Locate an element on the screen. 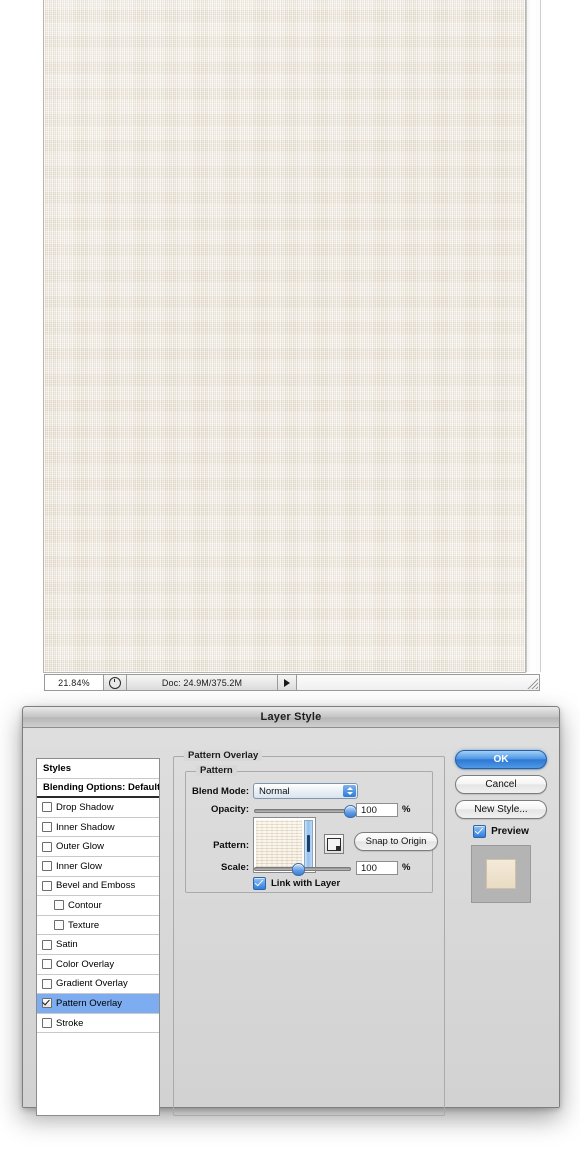  style-row-label: Drop Shadow is located at coordinates (85, 807).